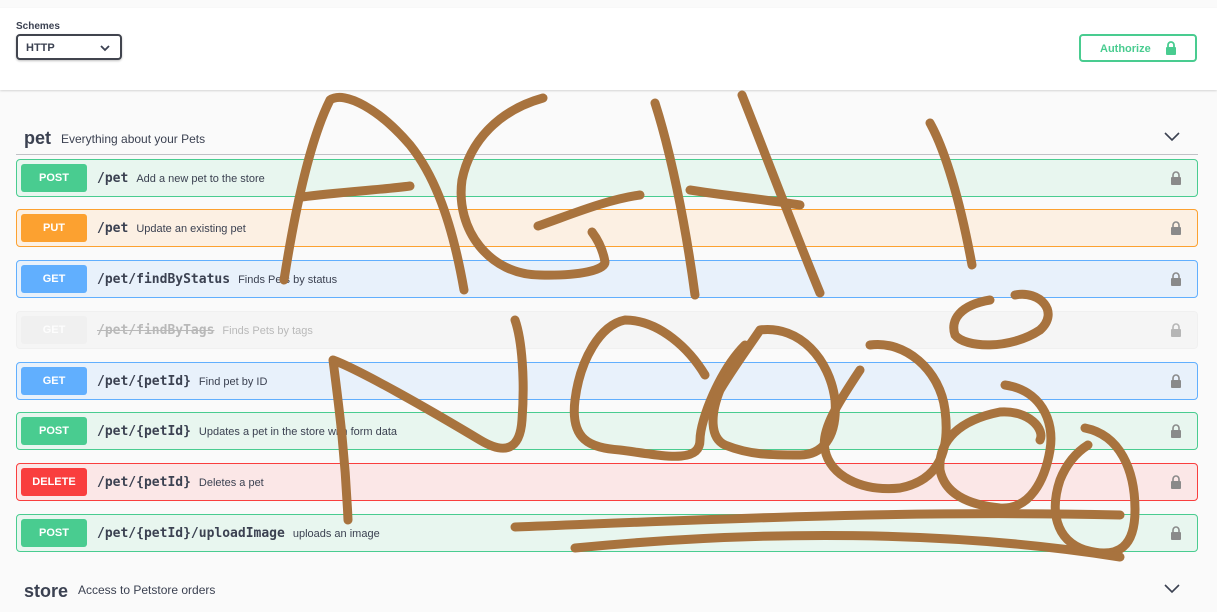 The height and width of the screenshot is (612, 1217). I want to click on path-text: /pet/findByTags, so click(156, 330).